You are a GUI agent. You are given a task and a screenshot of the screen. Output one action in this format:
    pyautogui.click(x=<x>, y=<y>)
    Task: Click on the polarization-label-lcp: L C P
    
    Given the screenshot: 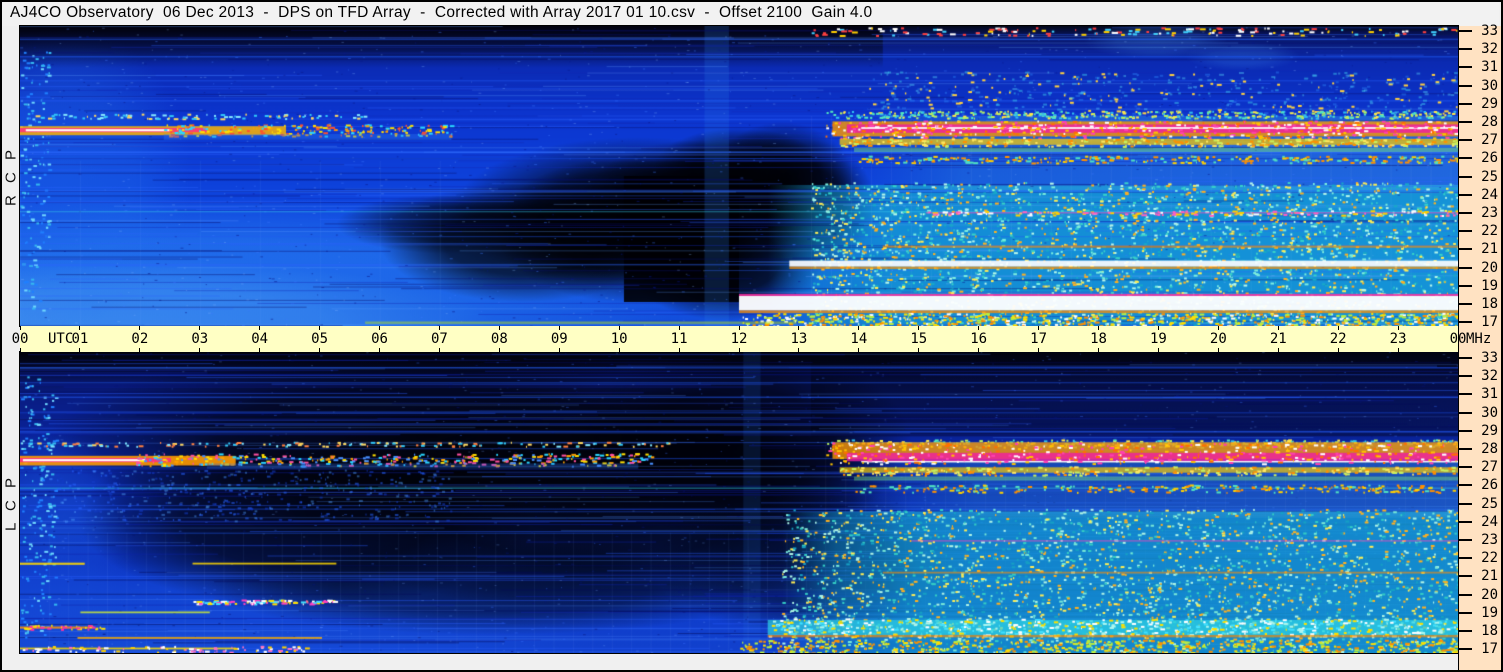 What is the action you would take?
    pyautogui.click(x=11, y=502)
    